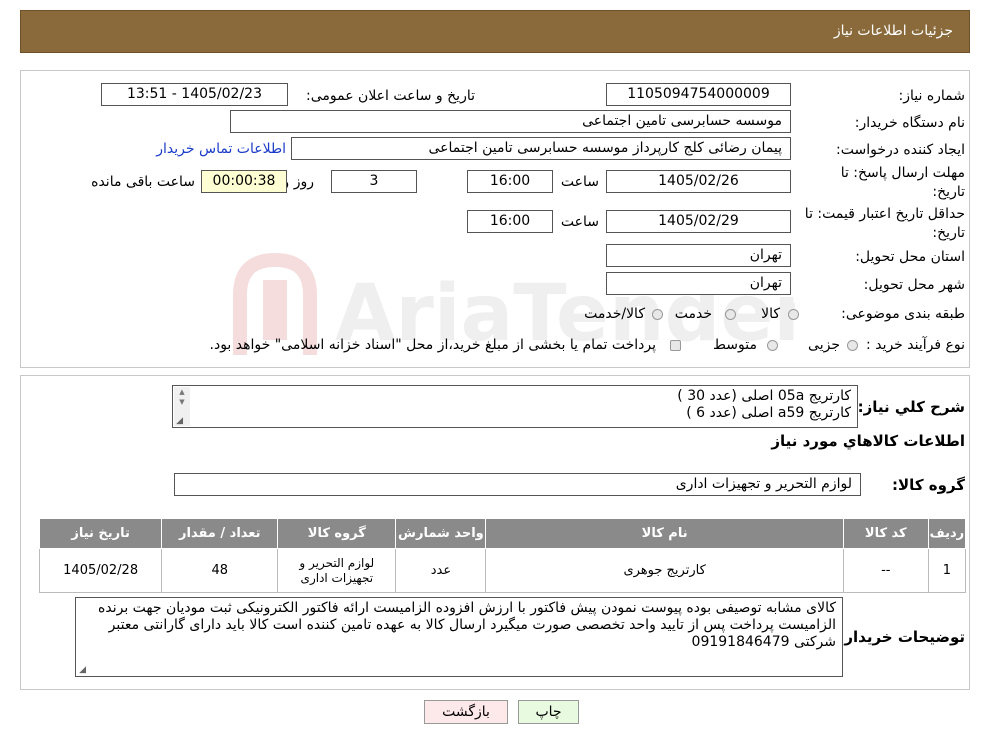 The image size is (985, 744). Describe the element at coordinates (510, 121) in the screenshot. I see `buyer-field: موسسه حسابرسی تامین اجتماعی` at that location.